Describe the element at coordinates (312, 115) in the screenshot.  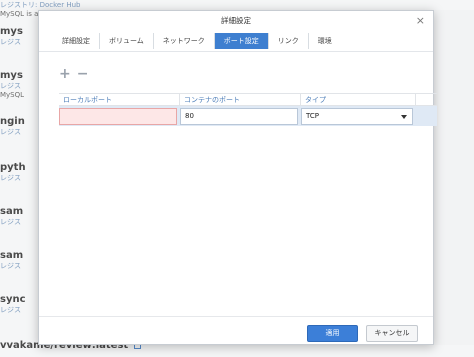
I see `type-select-value: TCP` at that location.